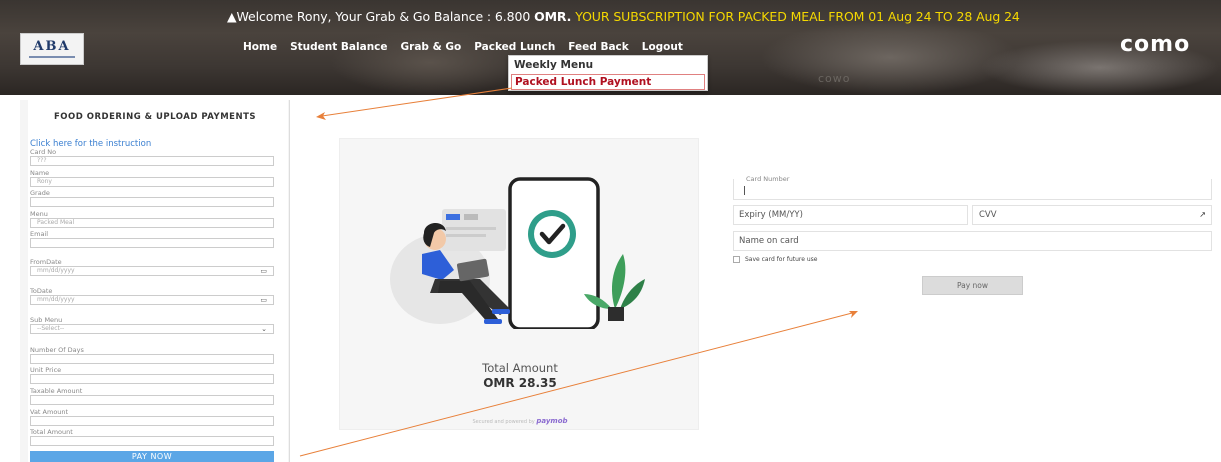 The height and width of the screenshot is (462, 1221). I want to click on from-date-placeholder: mm/dd/yyyy, so click(56, 270).